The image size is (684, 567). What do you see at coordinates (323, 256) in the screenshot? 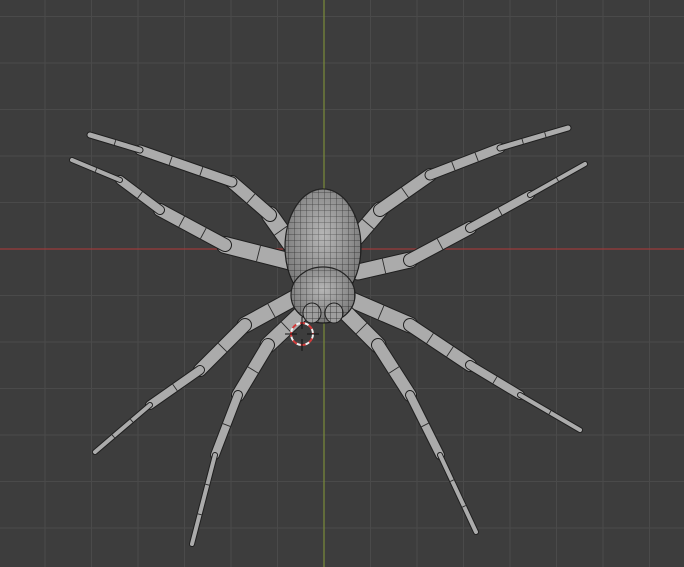
I see `spider-body` at bounding box center [323, 256].